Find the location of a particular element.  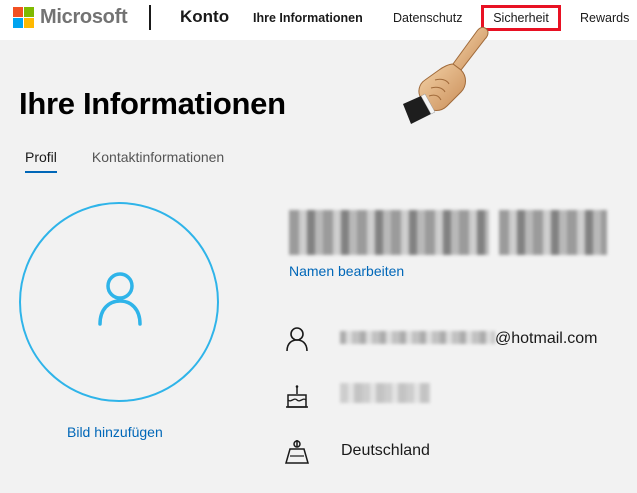

nav-rewards: Rewards is located at coordinates (604, 18).